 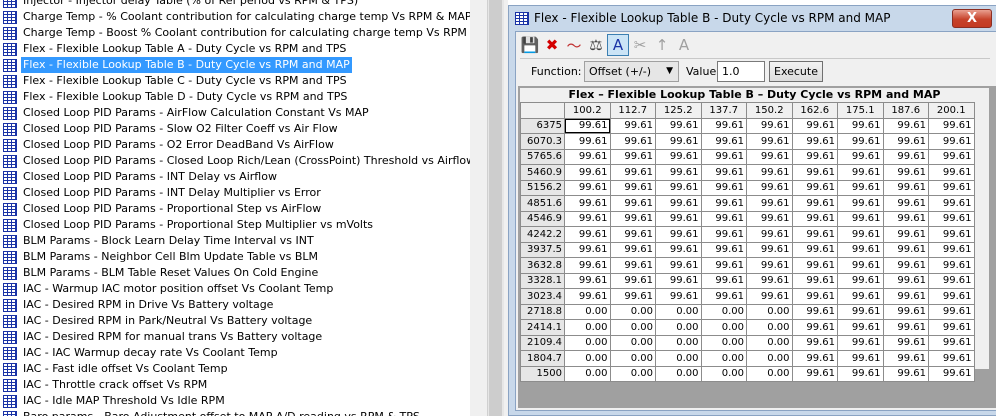 I want to click on column-header: 150.2, so click(x=769, y=110).